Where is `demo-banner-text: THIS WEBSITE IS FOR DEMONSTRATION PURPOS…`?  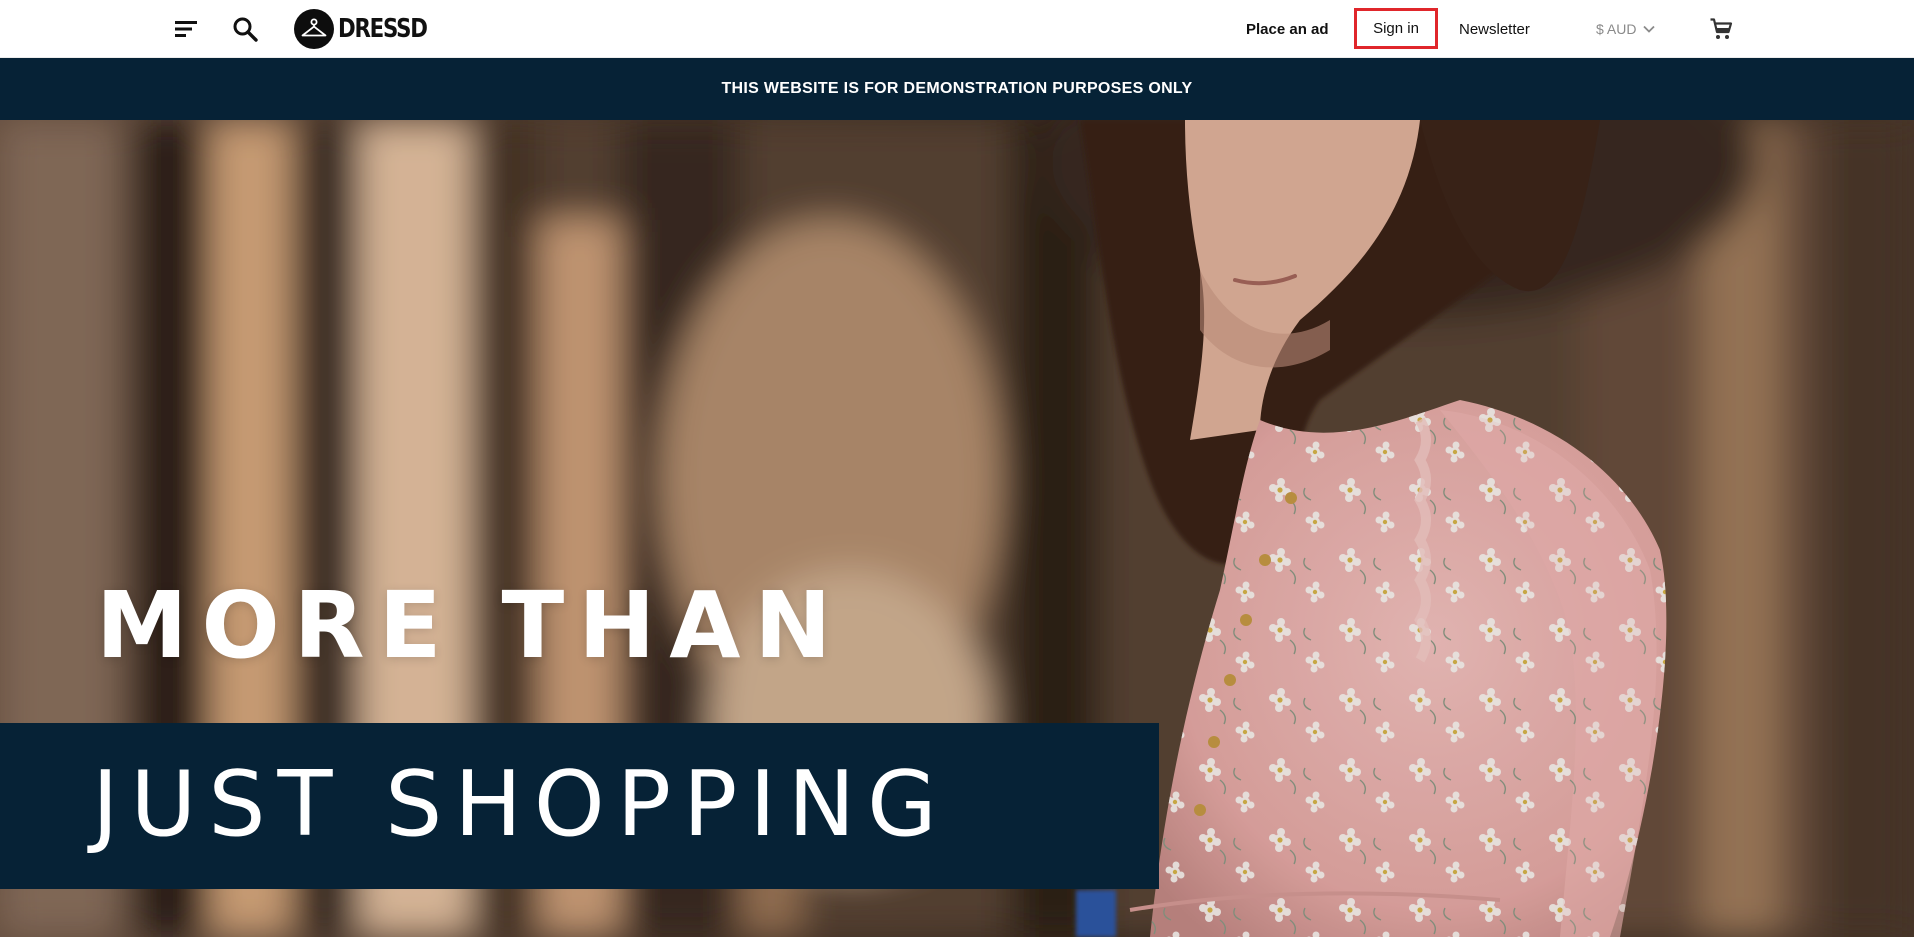
demo-banner-text: THIS WEBSITE IS FOR DEMONSTRATION PURPOS… is located at coordinates (957, 88).